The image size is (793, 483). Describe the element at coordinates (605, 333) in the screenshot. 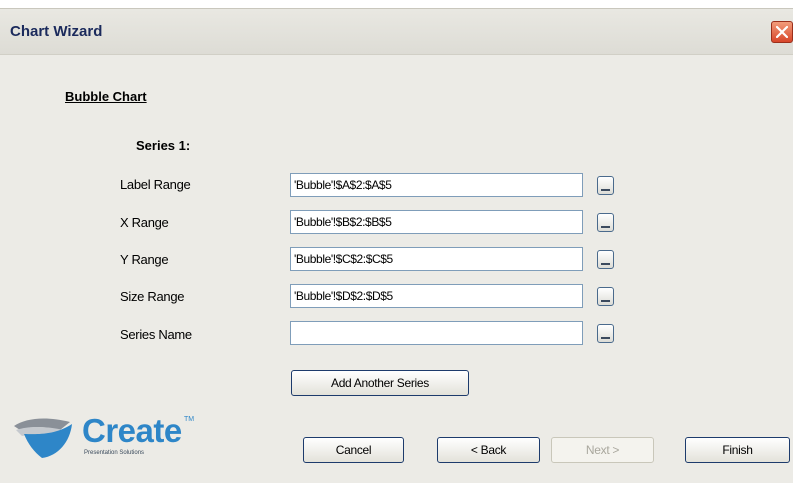

I see `series-name-picker-button` at that location.